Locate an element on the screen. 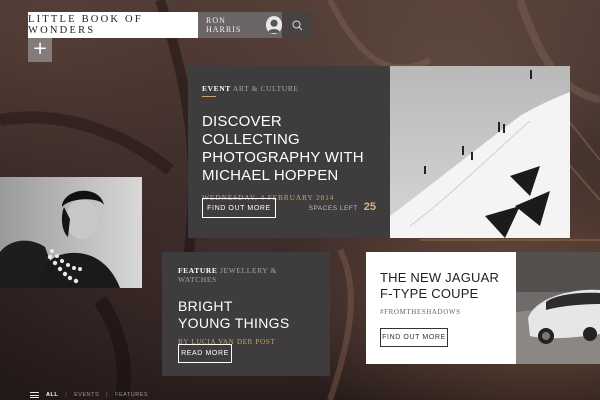  read-more-button: READ MORE is located at coordinates (205, 353).